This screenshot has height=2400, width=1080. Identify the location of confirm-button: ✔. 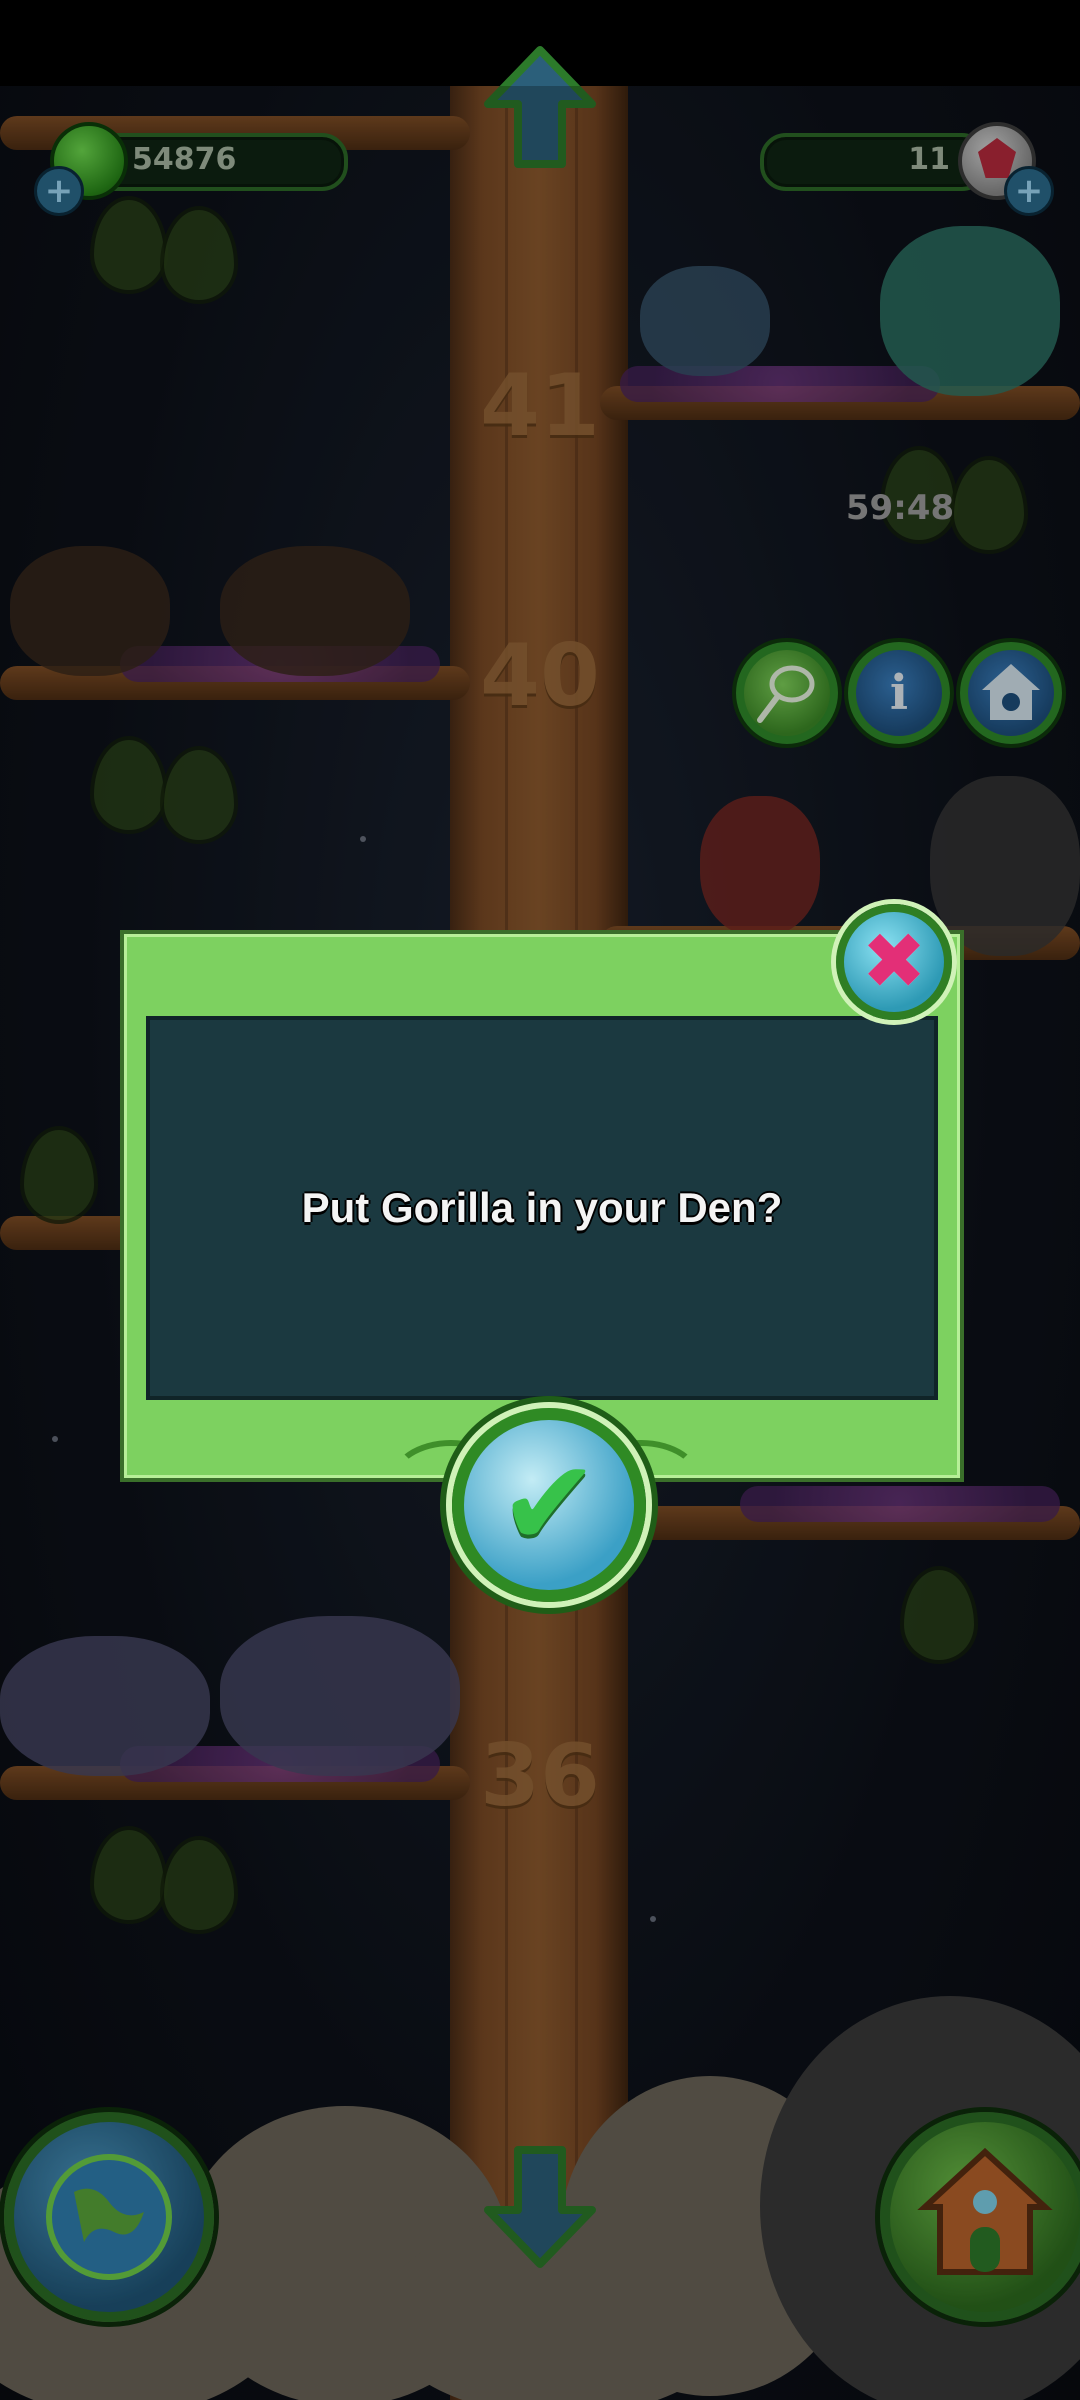
(549, 1505).